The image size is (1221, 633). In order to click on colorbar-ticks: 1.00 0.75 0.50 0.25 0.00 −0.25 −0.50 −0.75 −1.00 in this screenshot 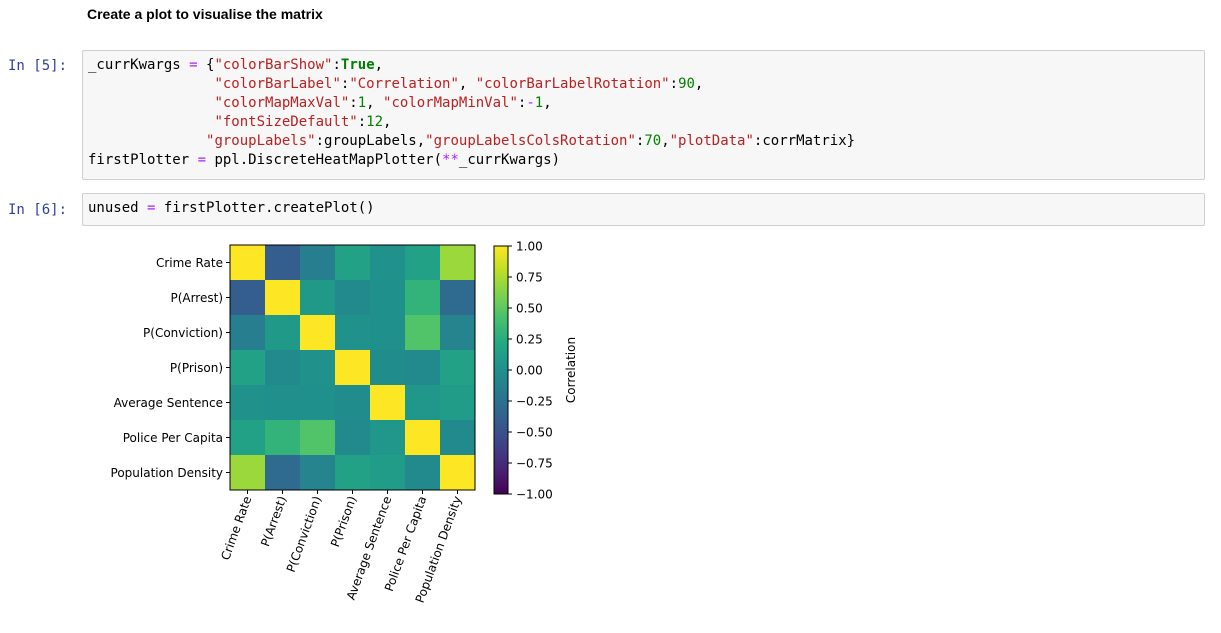, I will do `click(530, 371)`.